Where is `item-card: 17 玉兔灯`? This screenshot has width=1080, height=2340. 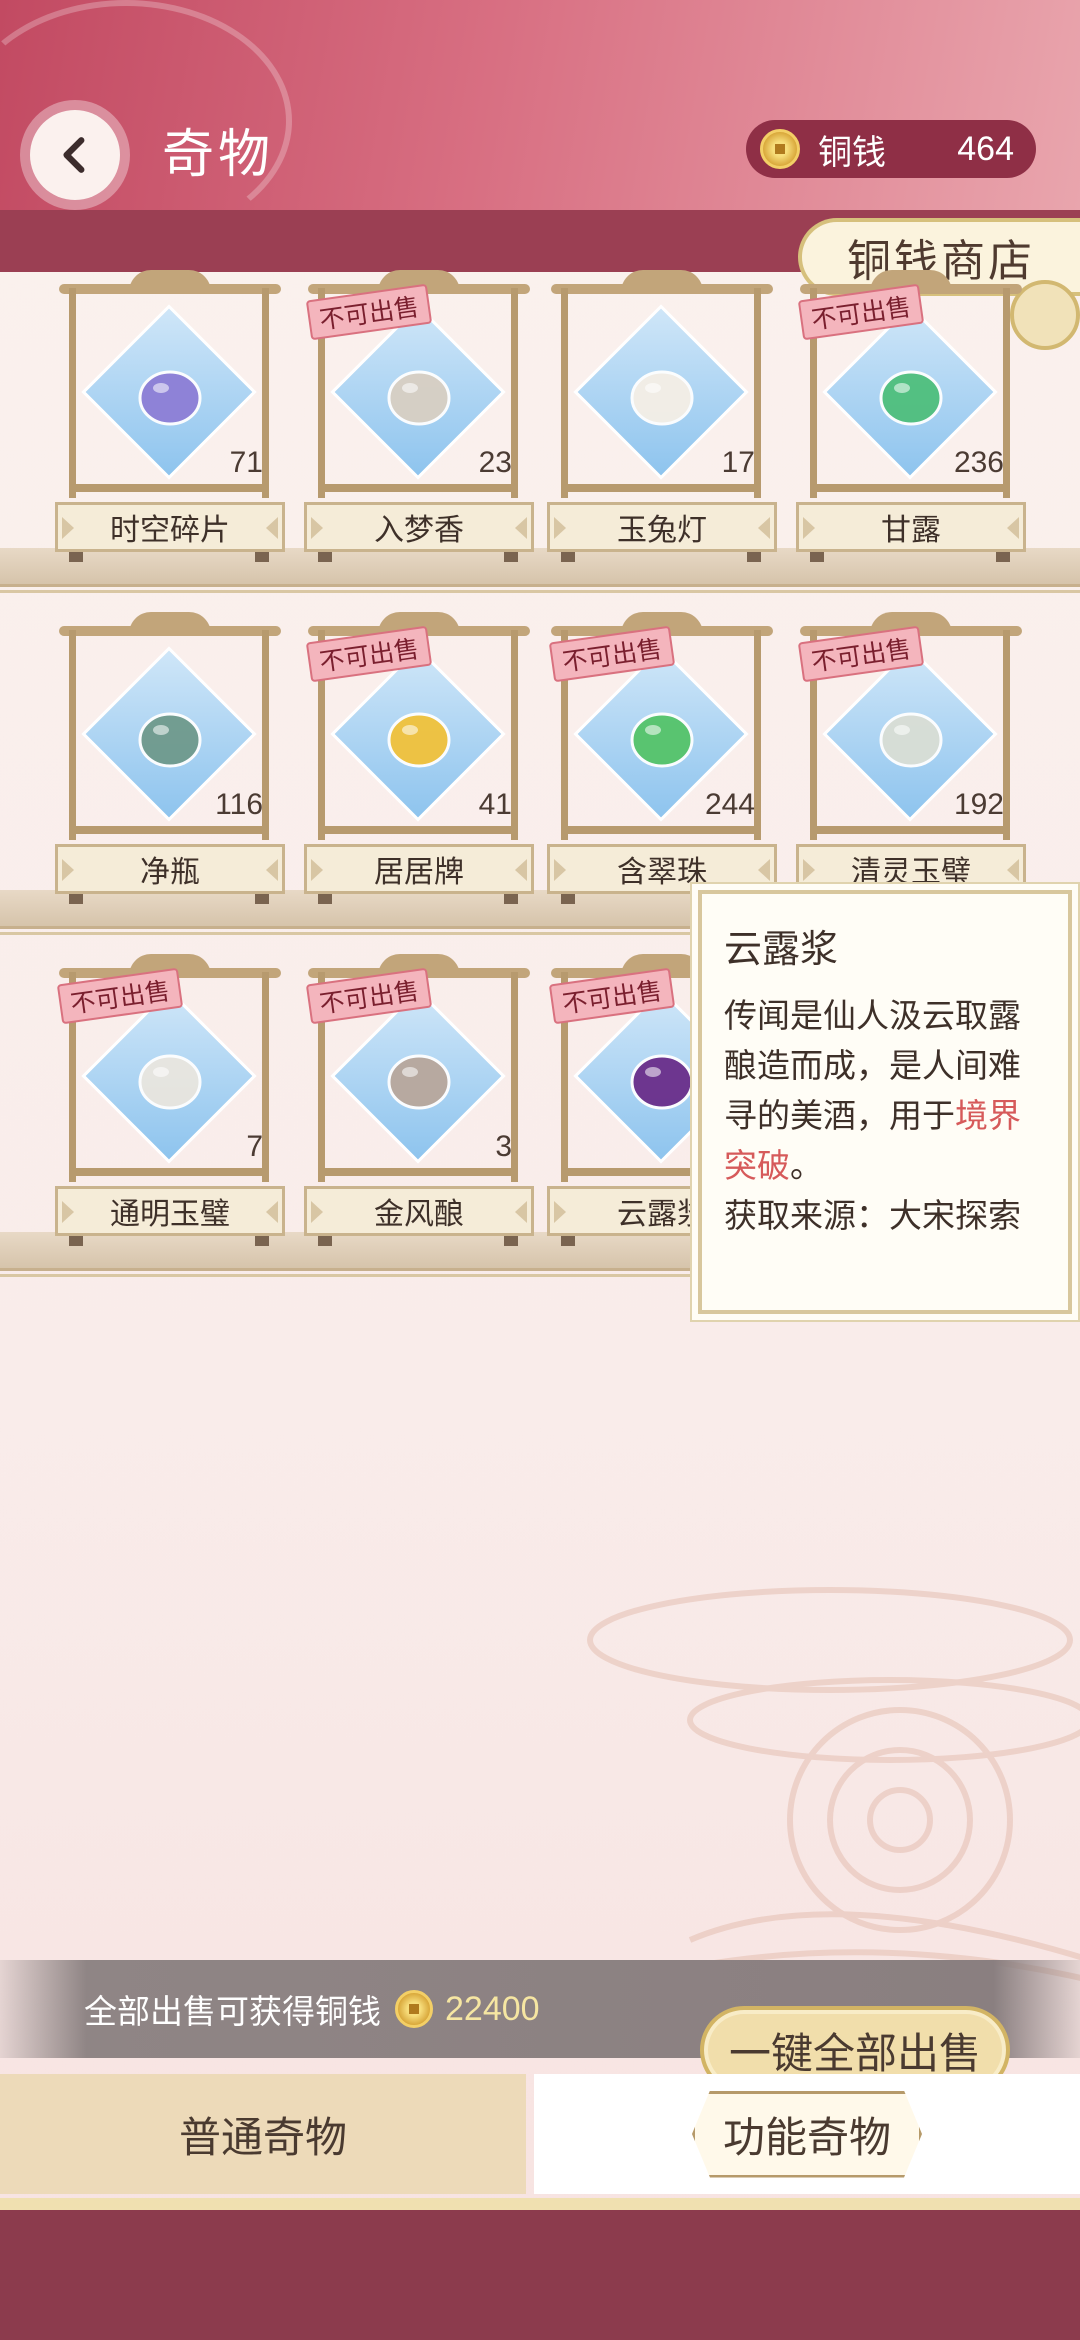 item-card: 17 玉兔灯 is located at coordinates (662, 416).